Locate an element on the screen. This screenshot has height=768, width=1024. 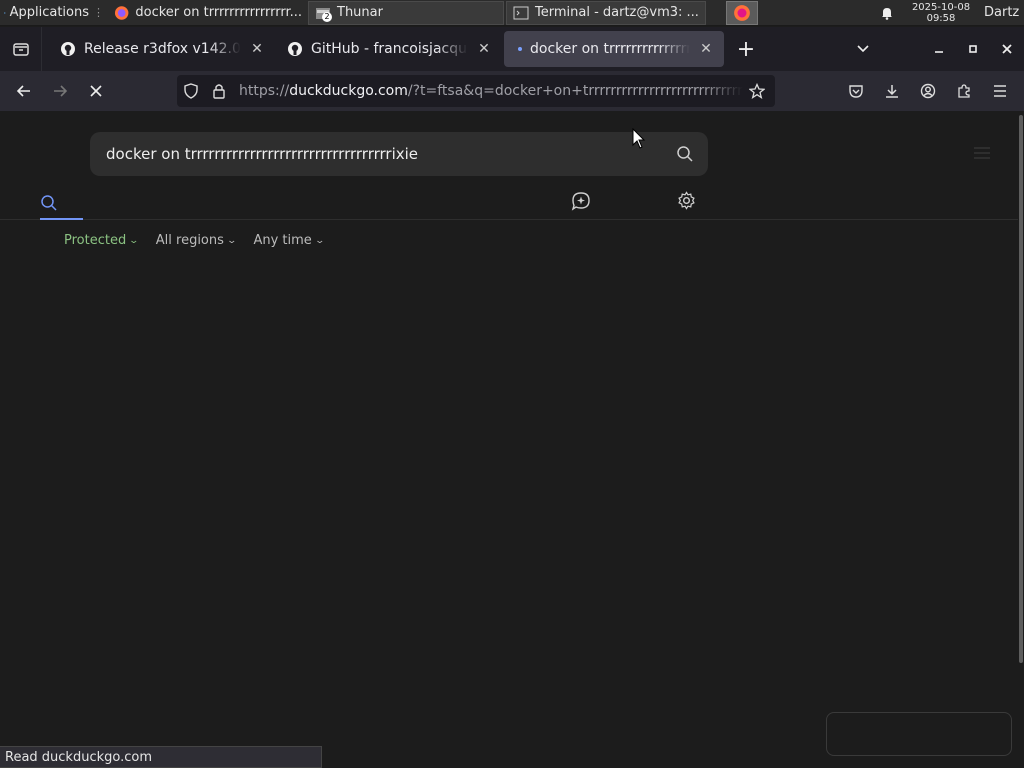
tab-release-r3dfox: Release r3dfox v142.0.1 · Eclipse ✕ is located at coordinates (162, 49).